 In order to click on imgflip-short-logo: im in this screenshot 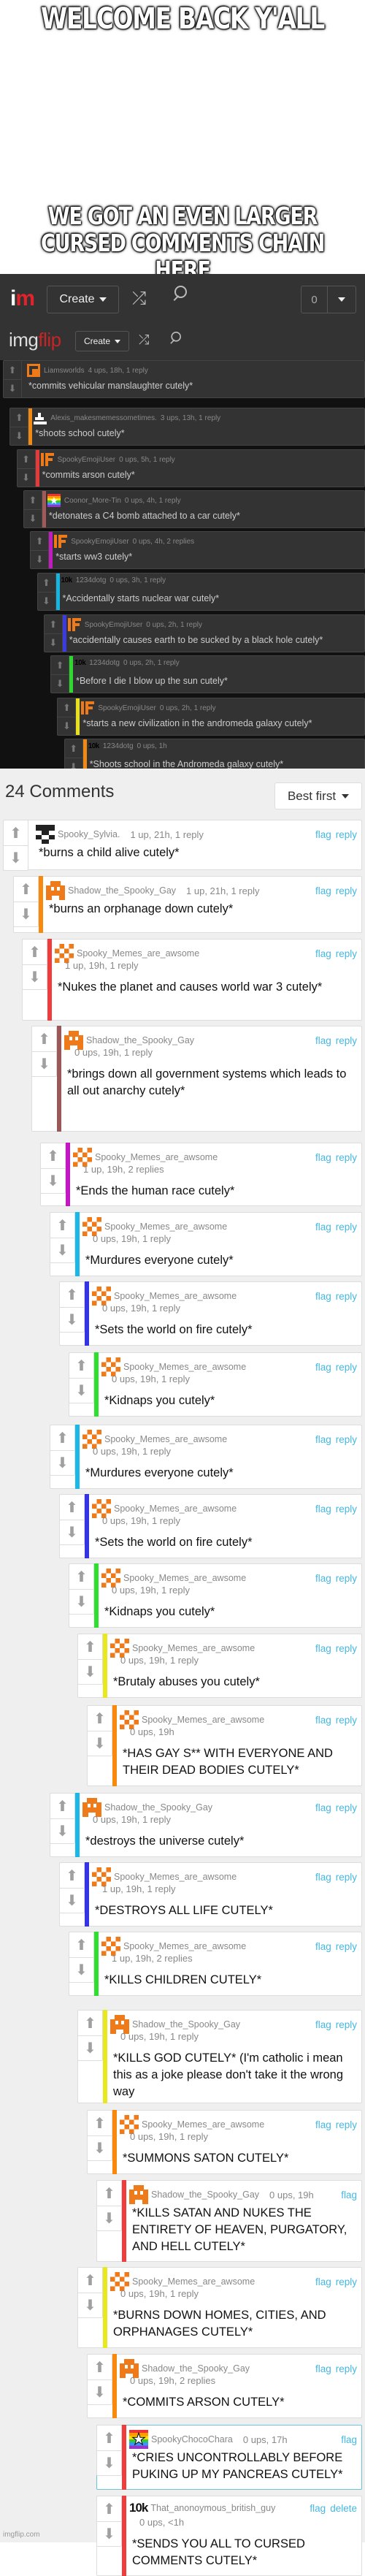, I will do `click(22, 298)`.